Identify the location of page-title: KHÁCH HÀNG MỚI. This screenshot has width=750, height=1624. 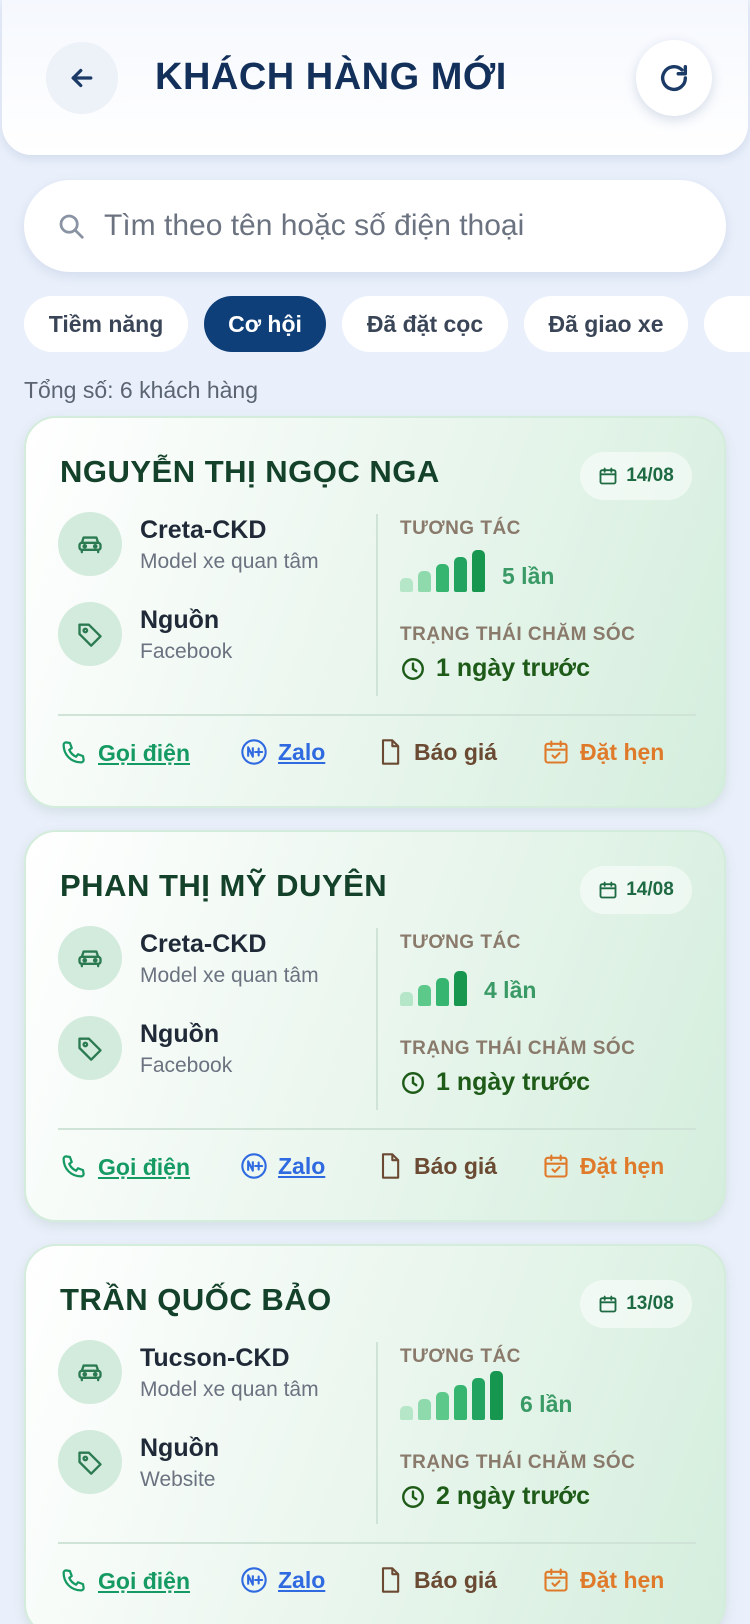
(331, 77).